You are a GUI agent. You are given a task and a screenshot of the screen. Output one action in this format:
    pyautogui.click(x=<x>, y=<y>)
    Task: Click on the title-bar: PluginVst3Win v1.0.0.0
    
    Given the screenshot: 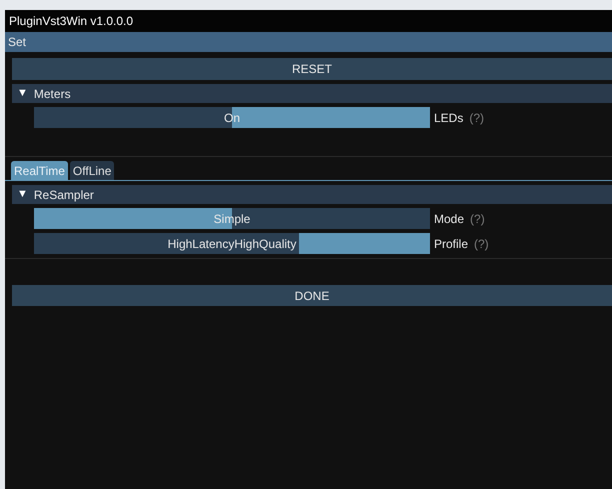 What is the action you would take?
    pyautogui.click(x=308, y=21)
    